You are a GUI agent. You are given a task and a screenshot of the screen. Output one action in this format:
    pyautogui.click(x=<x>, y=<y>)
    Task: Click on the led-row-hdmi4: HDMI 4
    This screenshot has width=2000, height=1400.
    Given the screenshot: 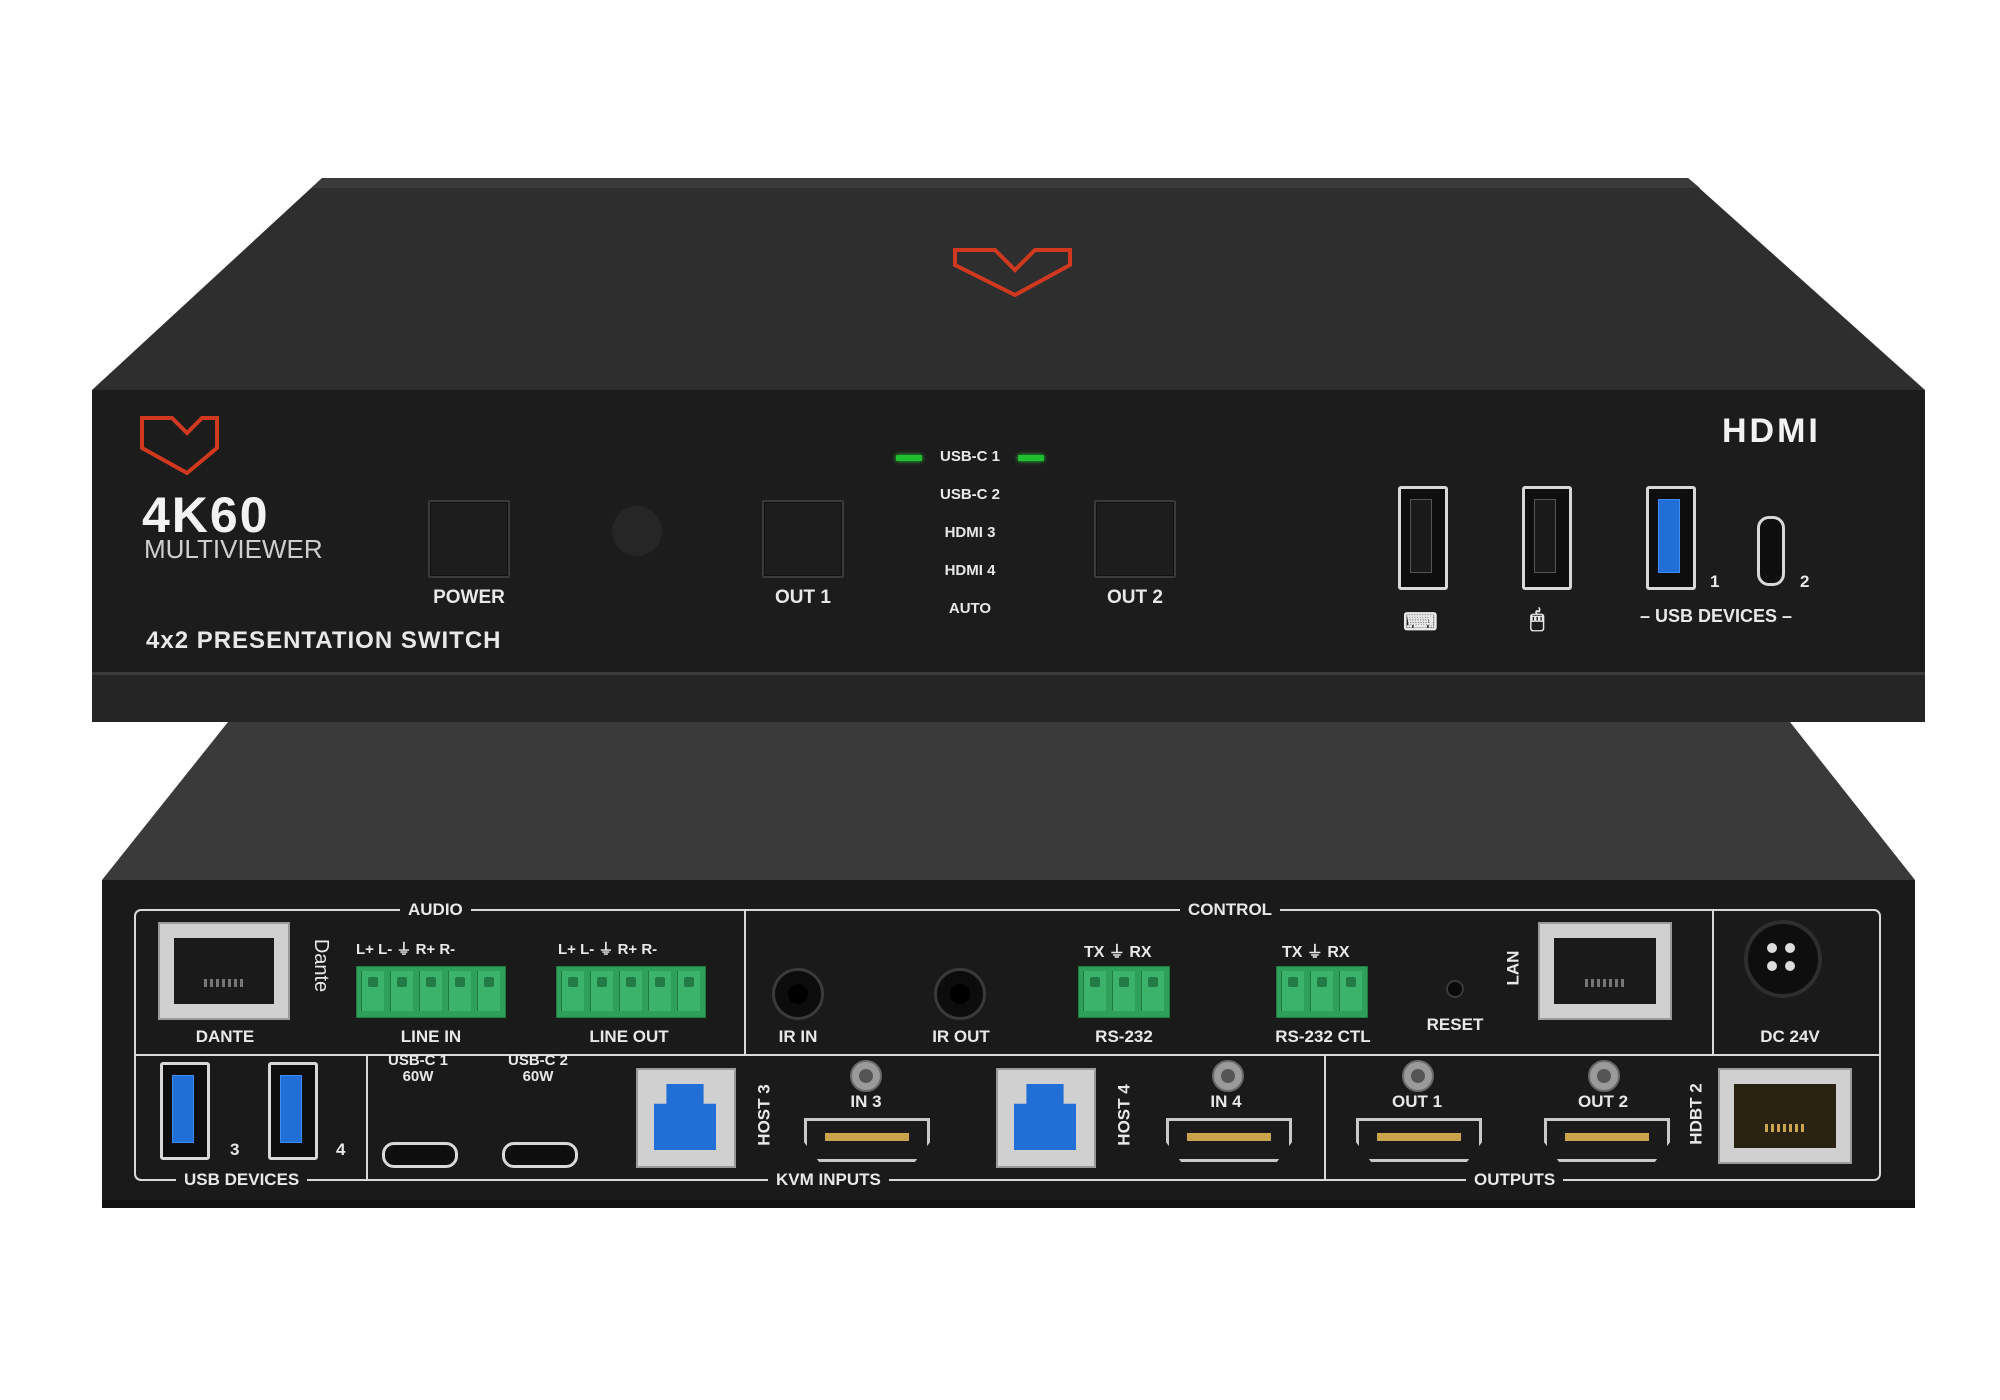 What is the action you would take?
    pyautogui.click(x=970, y=573)
    